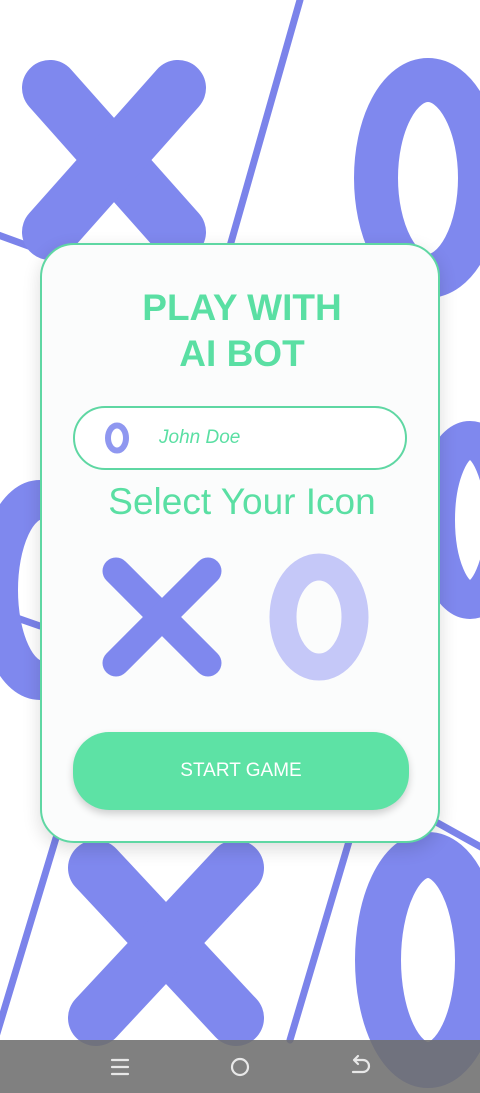 This screenshot has height=1093, width=480. I want to click on player-name-text: John Doe, so click(200, 437).